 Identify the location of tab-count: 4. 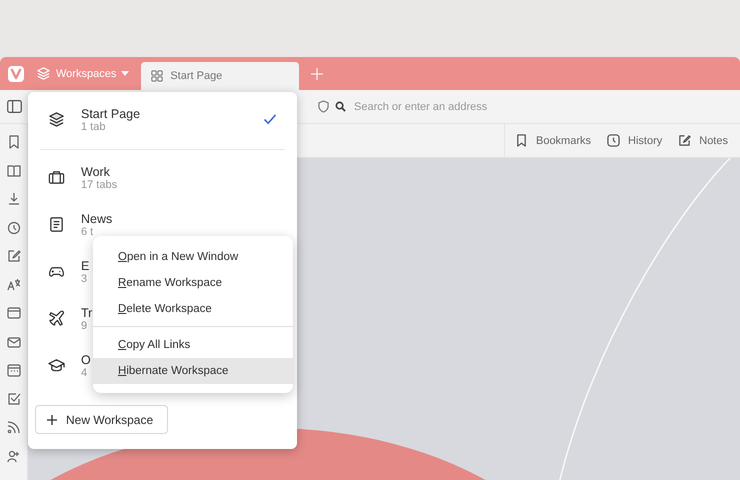
(84, 372).